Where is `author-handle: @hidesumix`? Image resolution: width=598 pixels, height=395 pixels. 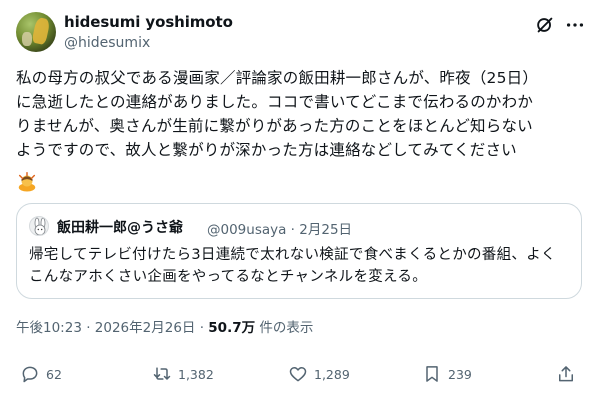 author-handle: @hidesumix is located at coordinates (107, 43).